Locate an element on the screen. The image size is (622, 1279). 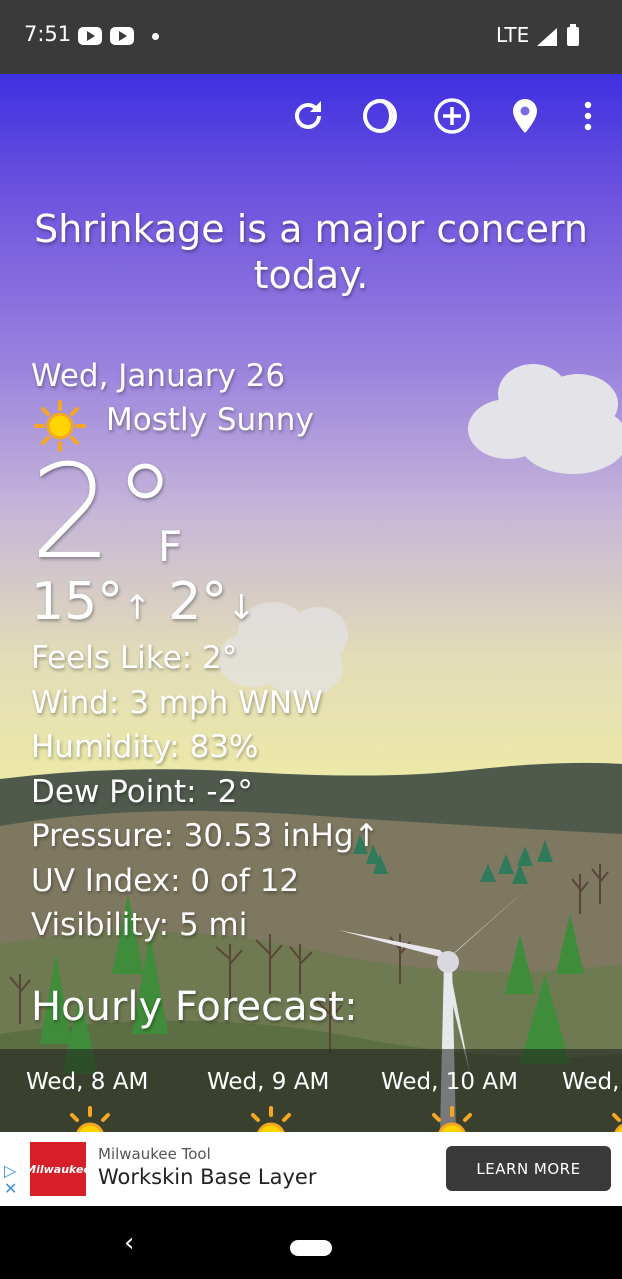
current-date: Wed, January 26 is located at coordinates (158, 376).